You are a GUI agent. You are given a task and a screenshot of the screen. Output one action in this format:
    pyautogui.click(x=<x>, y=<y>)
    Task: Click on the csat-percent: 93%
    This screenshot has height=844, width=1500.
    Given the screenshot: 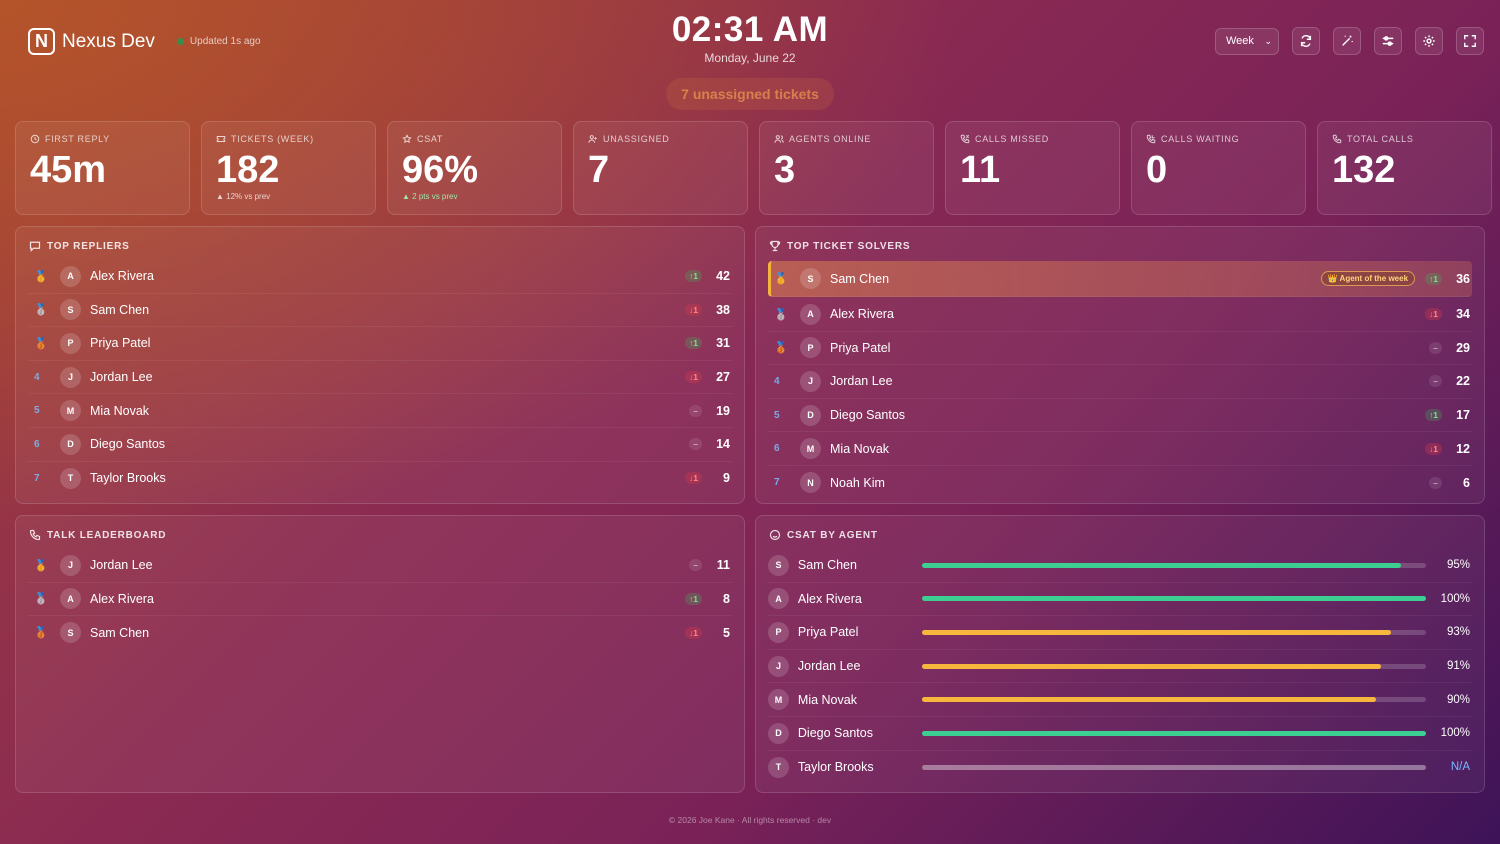 What is the action you would take?
    pyautogui.click(x=1458, y=632)
    